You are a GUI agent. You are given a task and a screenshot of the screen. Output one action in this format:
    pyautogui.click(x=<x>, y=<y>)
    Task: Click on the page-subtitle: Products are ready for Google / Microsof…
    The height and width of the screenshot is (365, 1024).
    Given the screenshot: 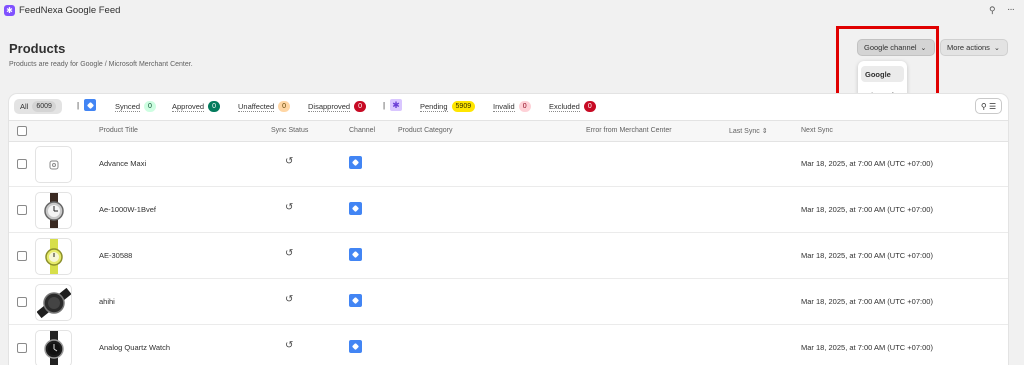 What is the action you would take?
    pyautogui.click(x=101, y=64)
    